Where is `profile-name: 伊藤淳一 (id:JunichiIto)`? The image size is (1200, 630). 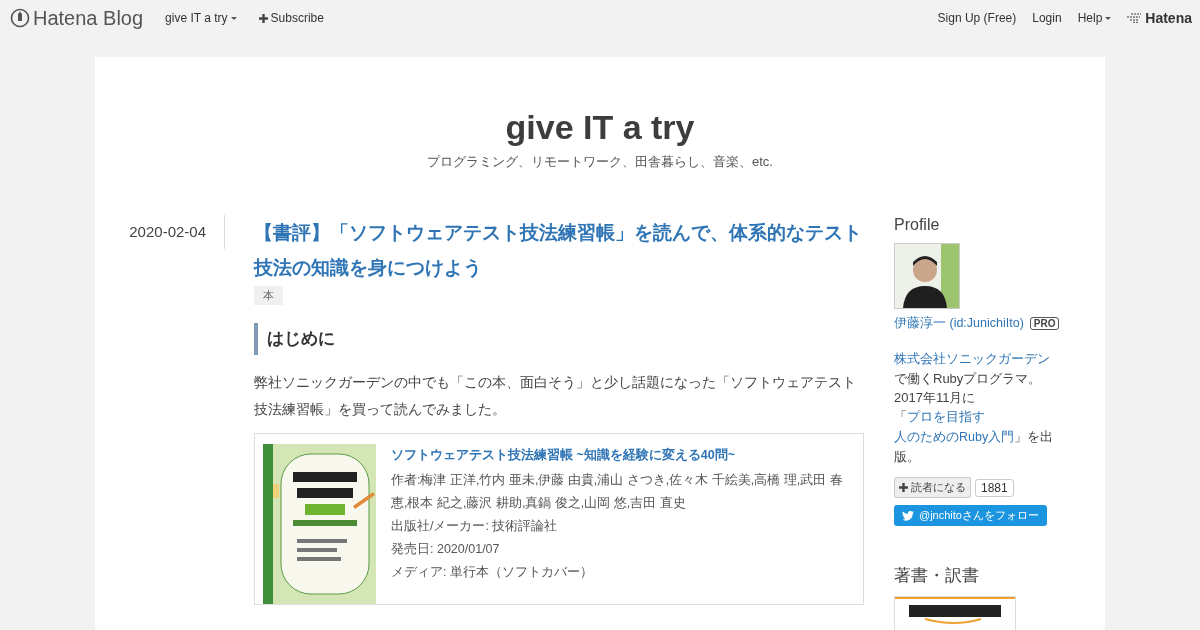 profile-name: 伊藤淳一 (id:JunichiIto) is located at coordinates (959, 323).